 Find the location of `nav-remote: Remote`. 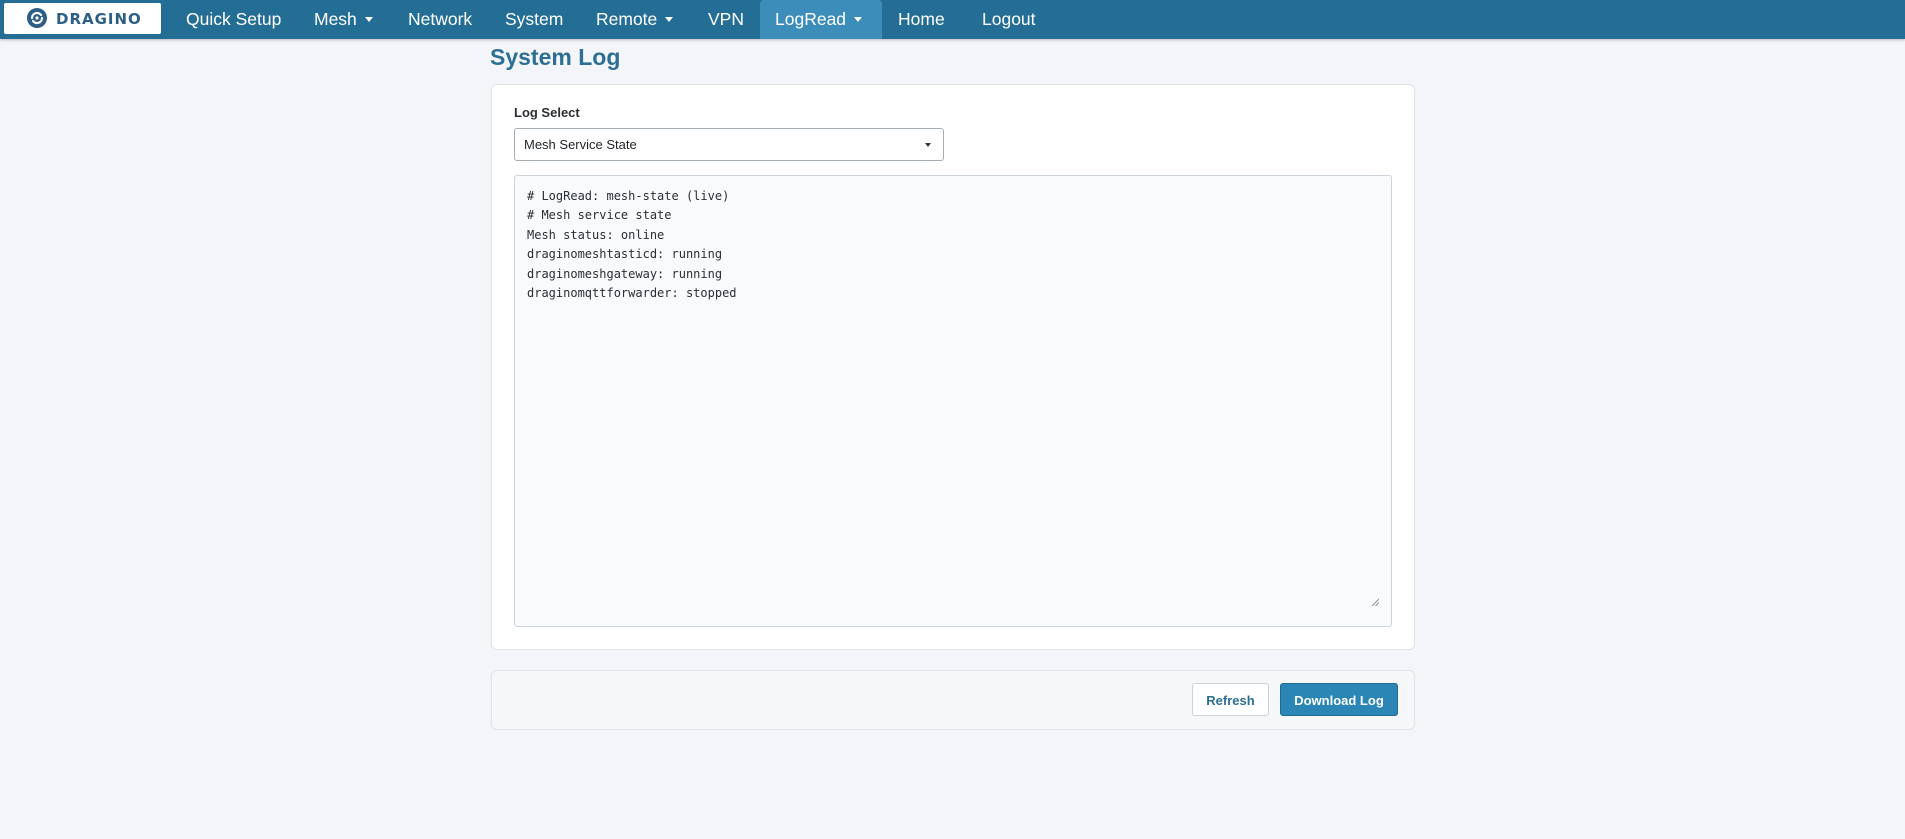

nav-remote: Remote is located at coordinates (635, 19).